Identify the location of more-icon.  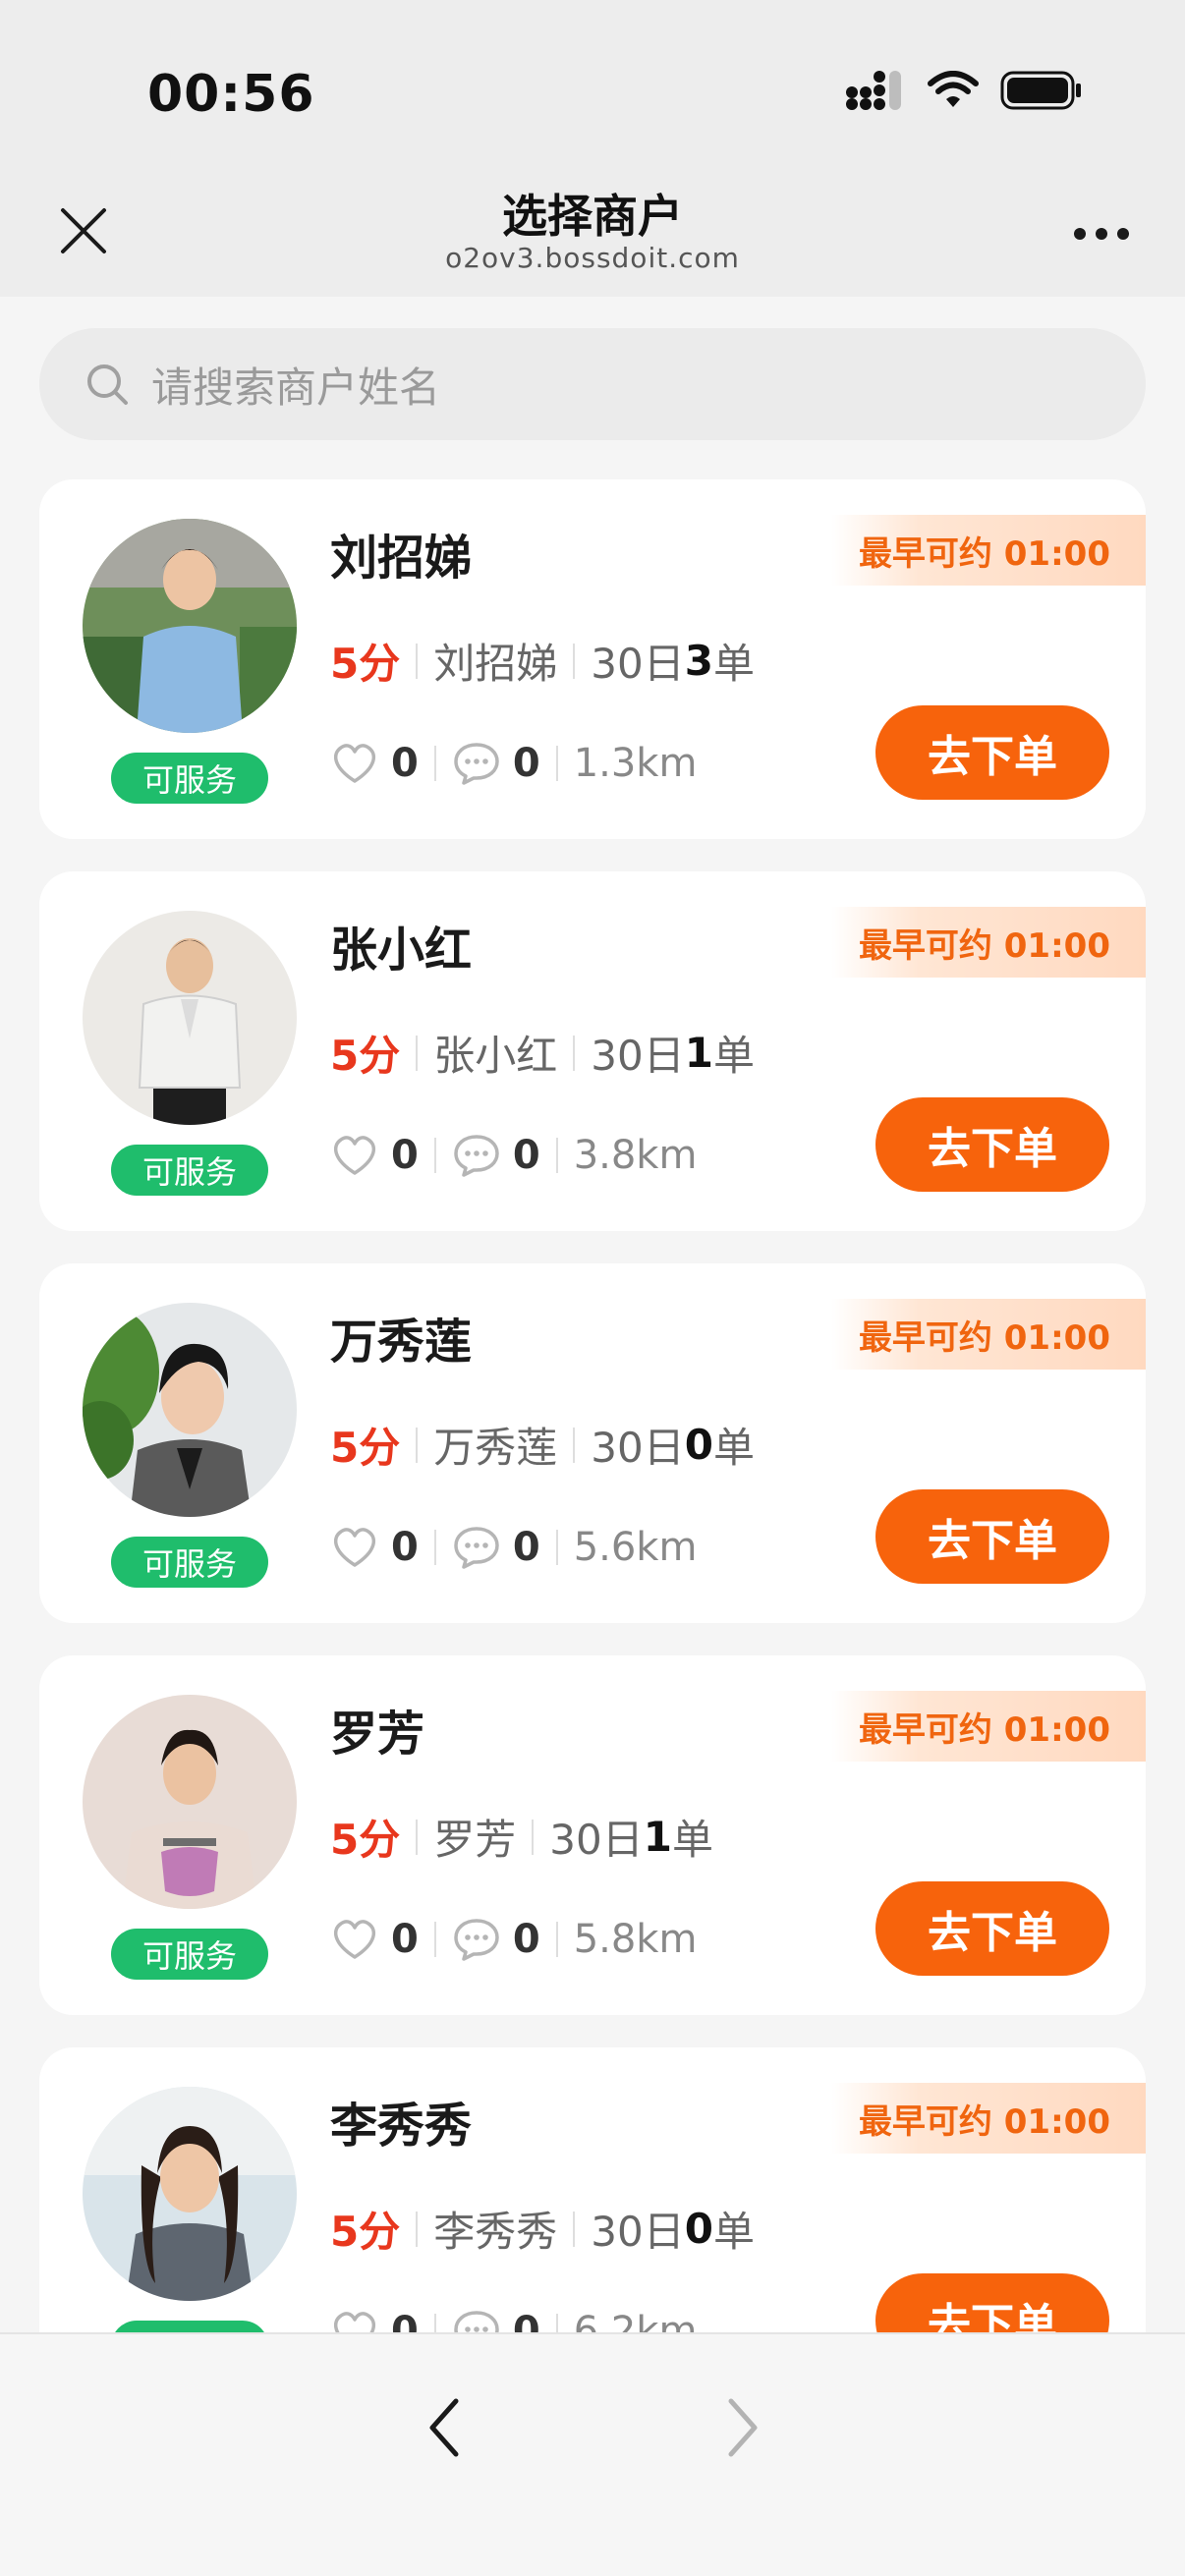
(1102, 234).